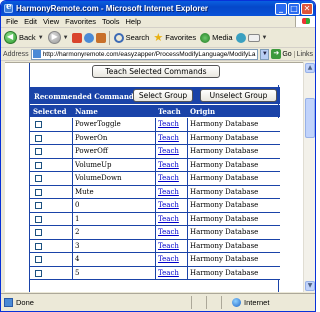  Describe the element at coordinates (181, 37) in the screenshot. I see `favorites-label: Favorites` at that location.